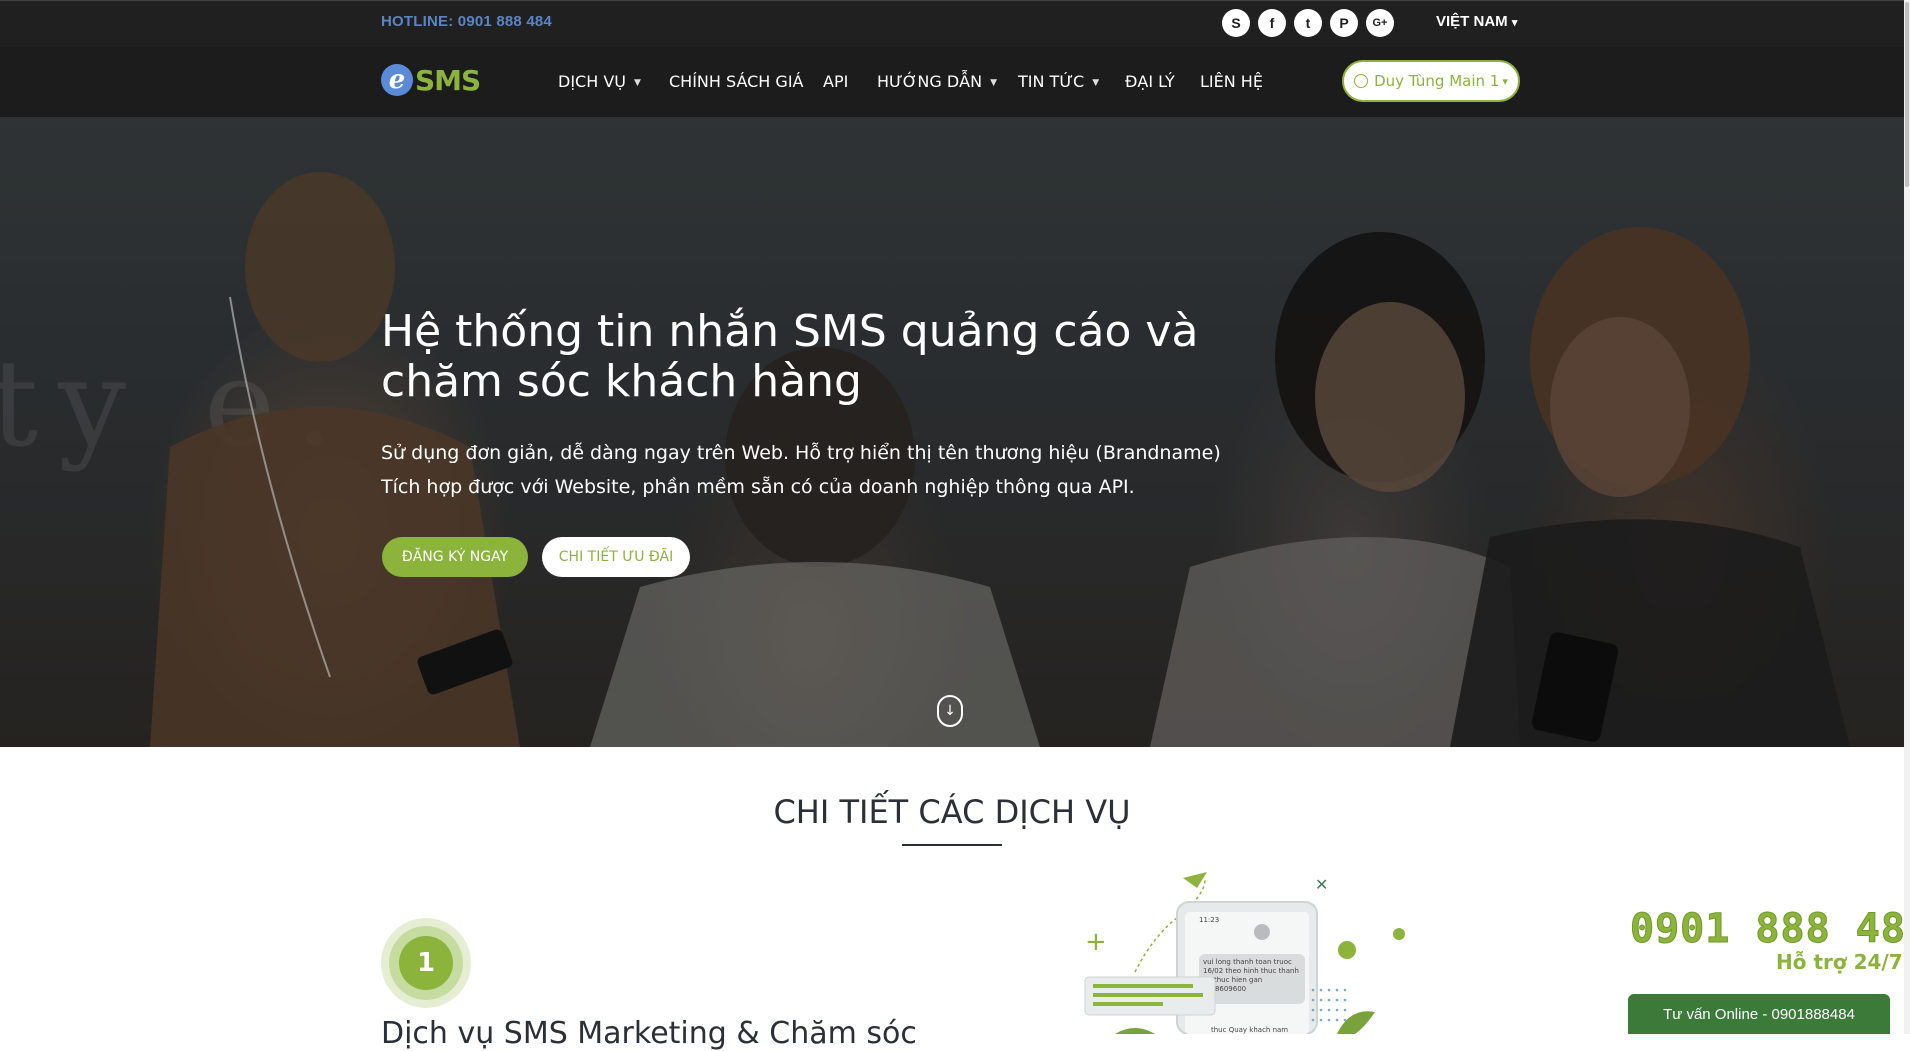 The width and height of the screenshot is (1910, 1051). Describe the element at coordinates (1251, 971) in the screenshot. I see `svg-text: 16/02 theo hinh thuc thanh` at that location.